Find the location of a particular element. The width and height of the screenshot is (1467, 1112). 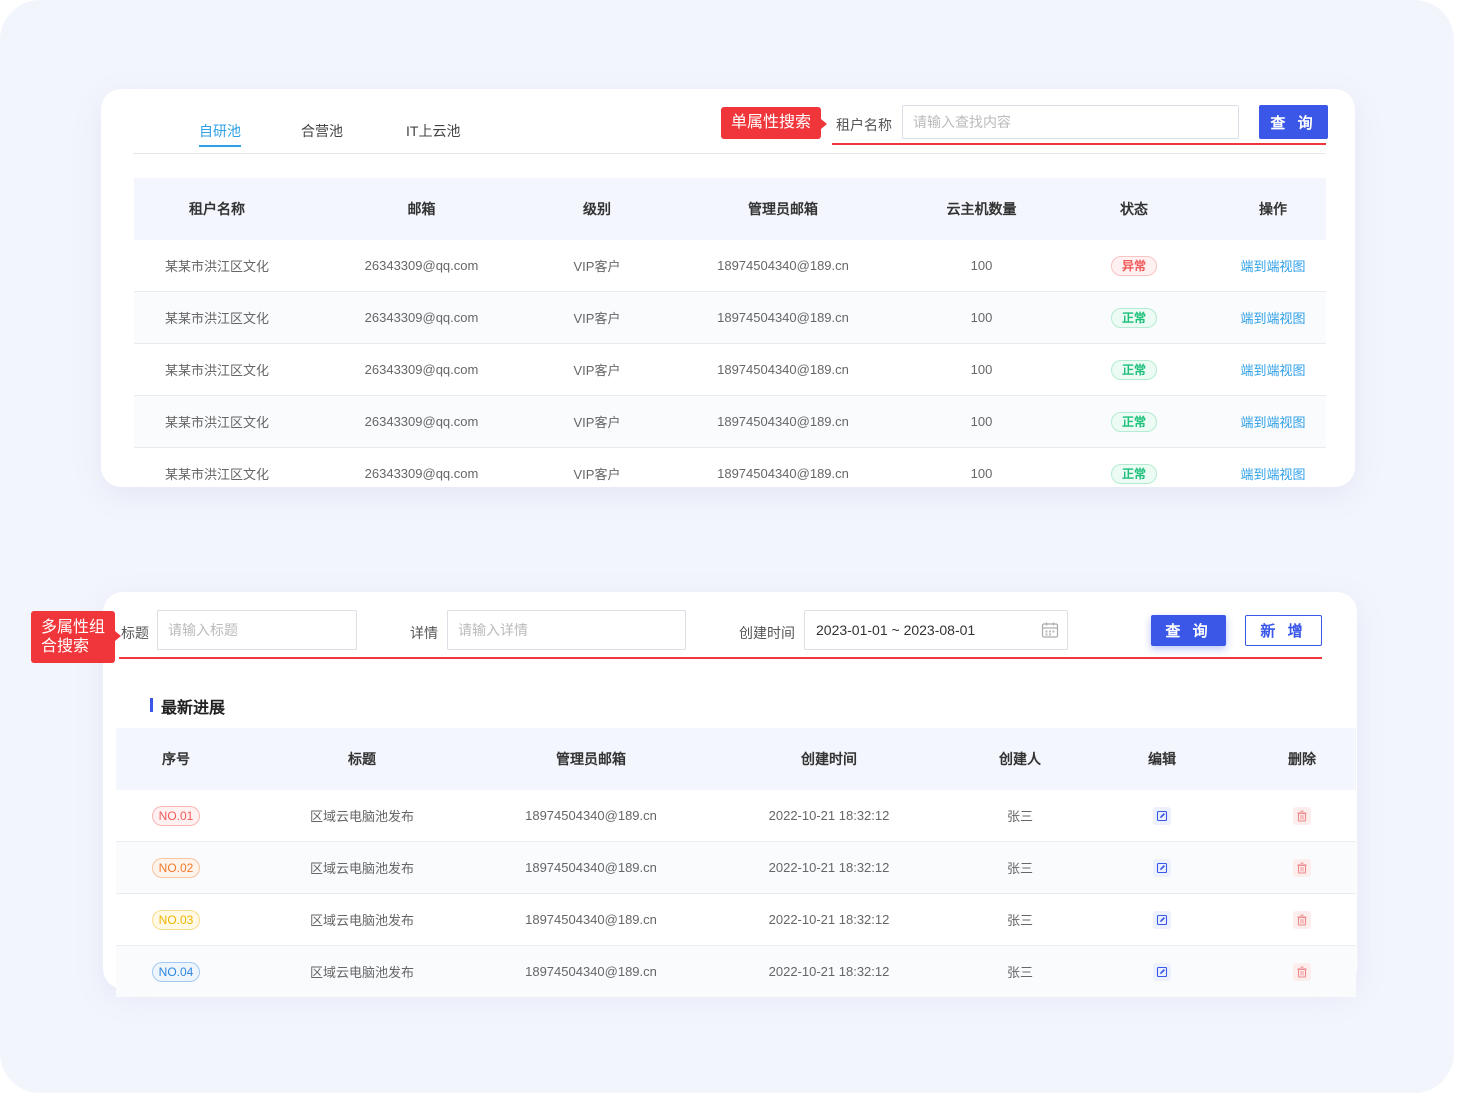

title-filter-input is located at coordinates (257, 630).